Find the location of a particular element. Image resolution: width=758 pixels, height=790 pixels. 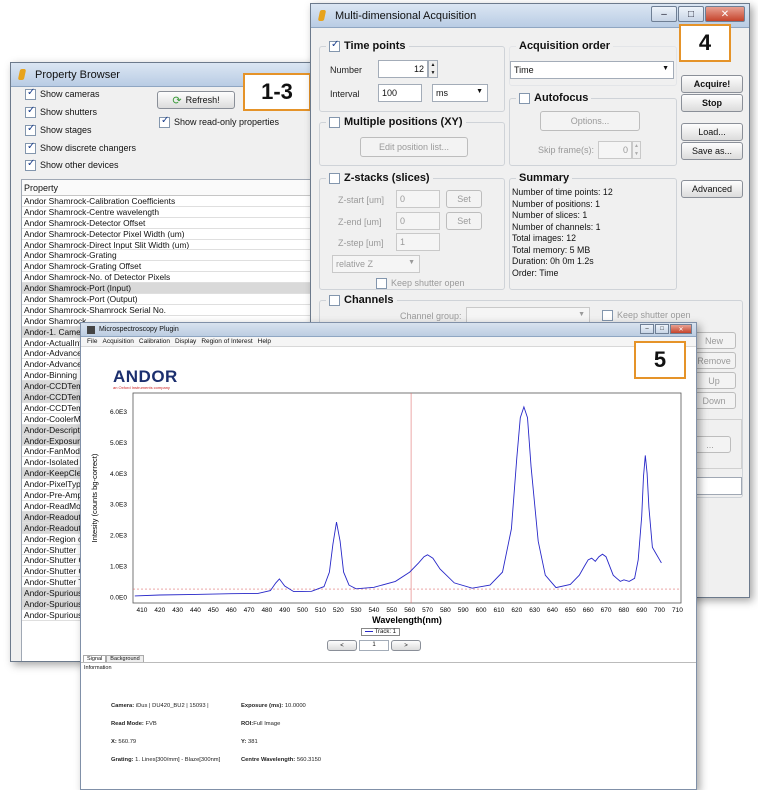

interval-input: 100 is located at coordinates (400, 93).